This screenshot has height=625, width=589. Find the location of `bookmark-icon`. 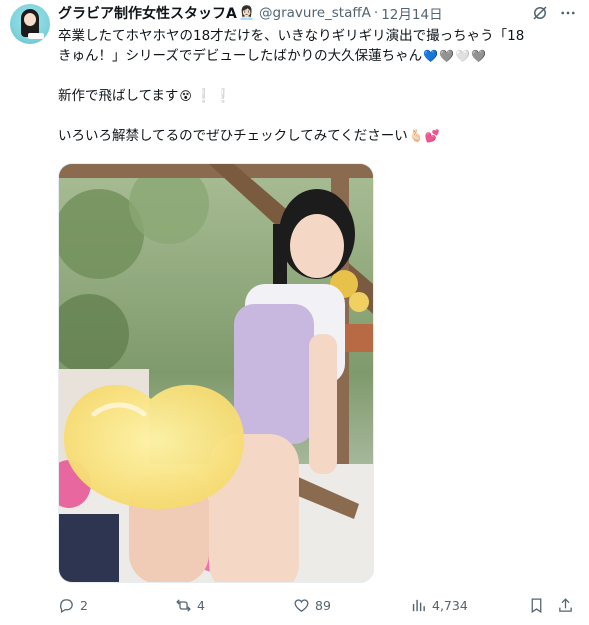

bookmark-icon is located at coordinates (536, 605).